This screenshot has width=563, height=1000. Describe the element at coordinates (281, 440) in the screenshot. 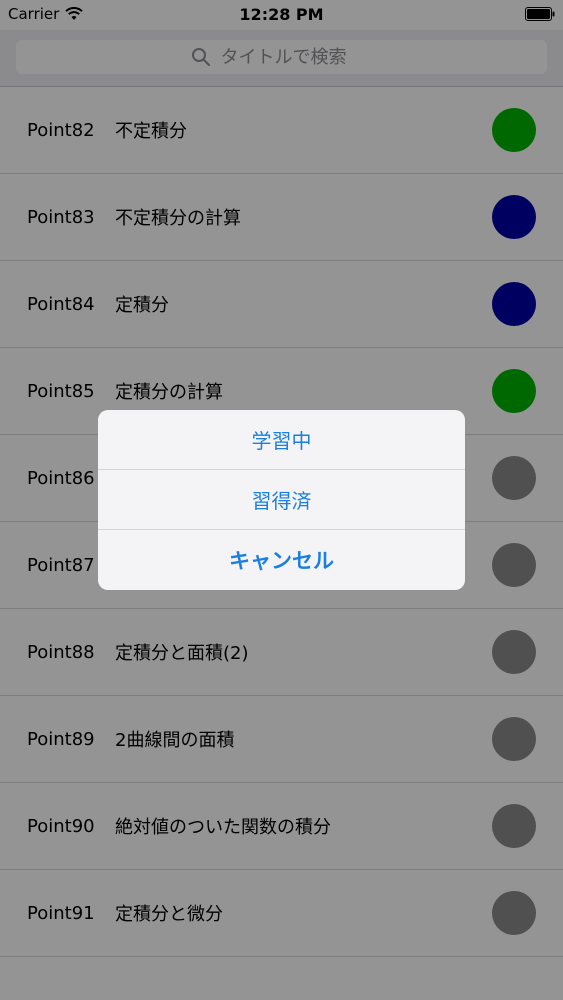

I see `learning-option-button: 学習中` at that location.